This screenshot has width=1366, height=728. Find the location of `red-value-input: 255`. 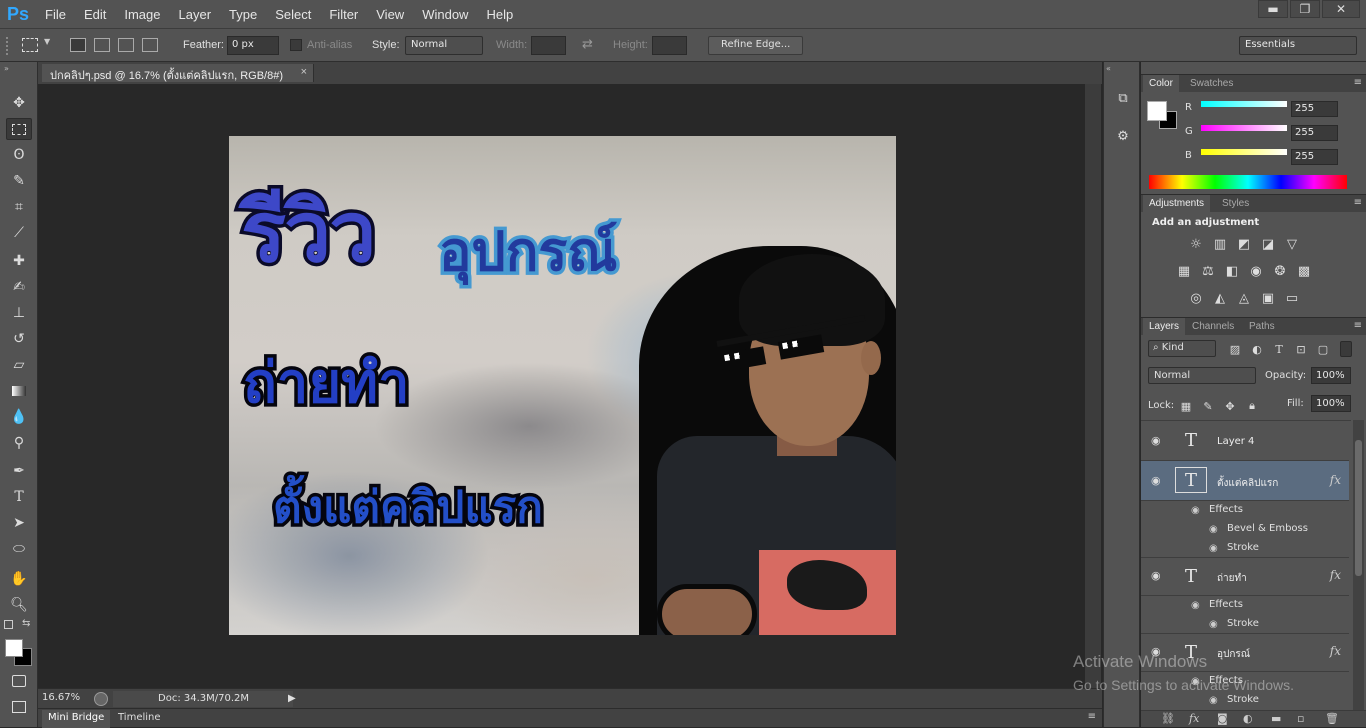

red-value-input: 255 is located at coordinates (1314, 109).